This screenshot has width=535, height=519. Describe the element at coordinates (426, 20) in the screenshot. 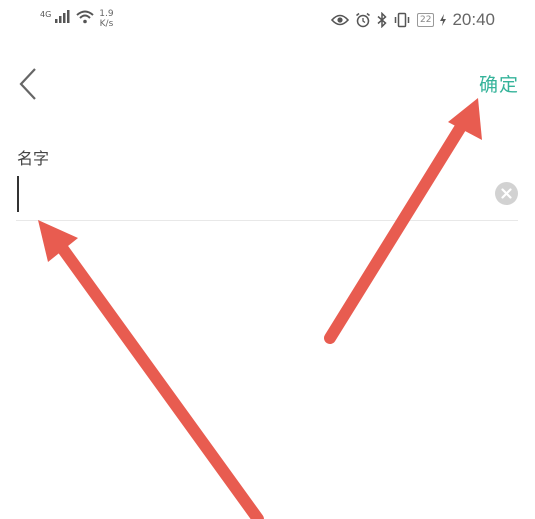

I see `battery-level: 22` at that location.